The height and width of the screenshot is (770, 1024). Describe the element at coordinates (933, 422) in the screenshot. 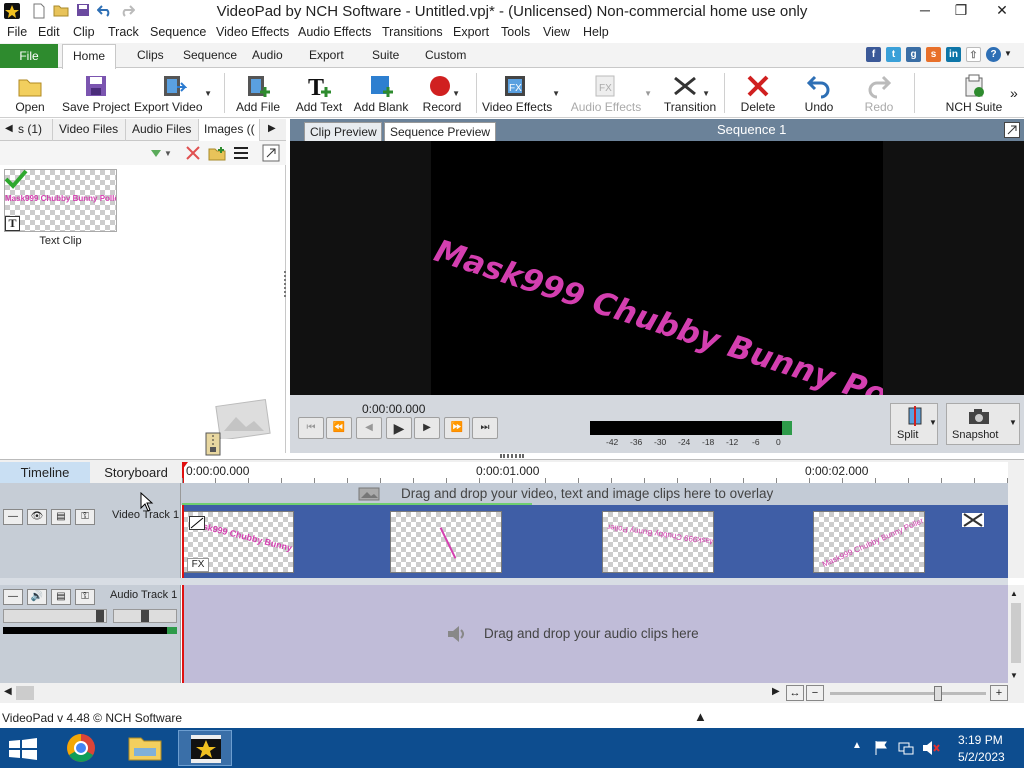

I see `split-dropdown-icon: ▼` at that location.